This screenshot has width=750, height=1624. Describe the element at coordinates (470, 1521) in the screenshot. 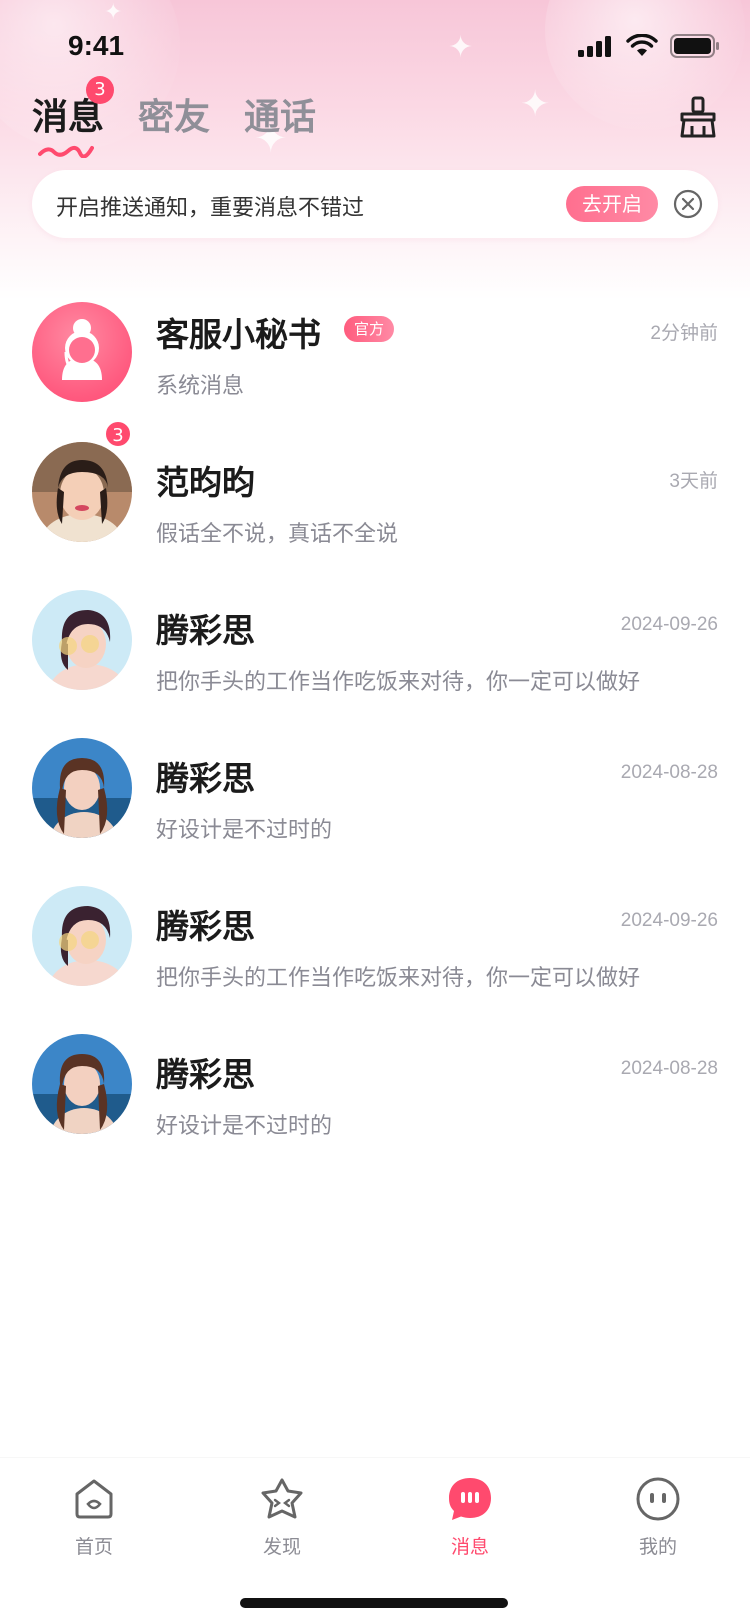

I see `nav-messages: 消息` at that location.